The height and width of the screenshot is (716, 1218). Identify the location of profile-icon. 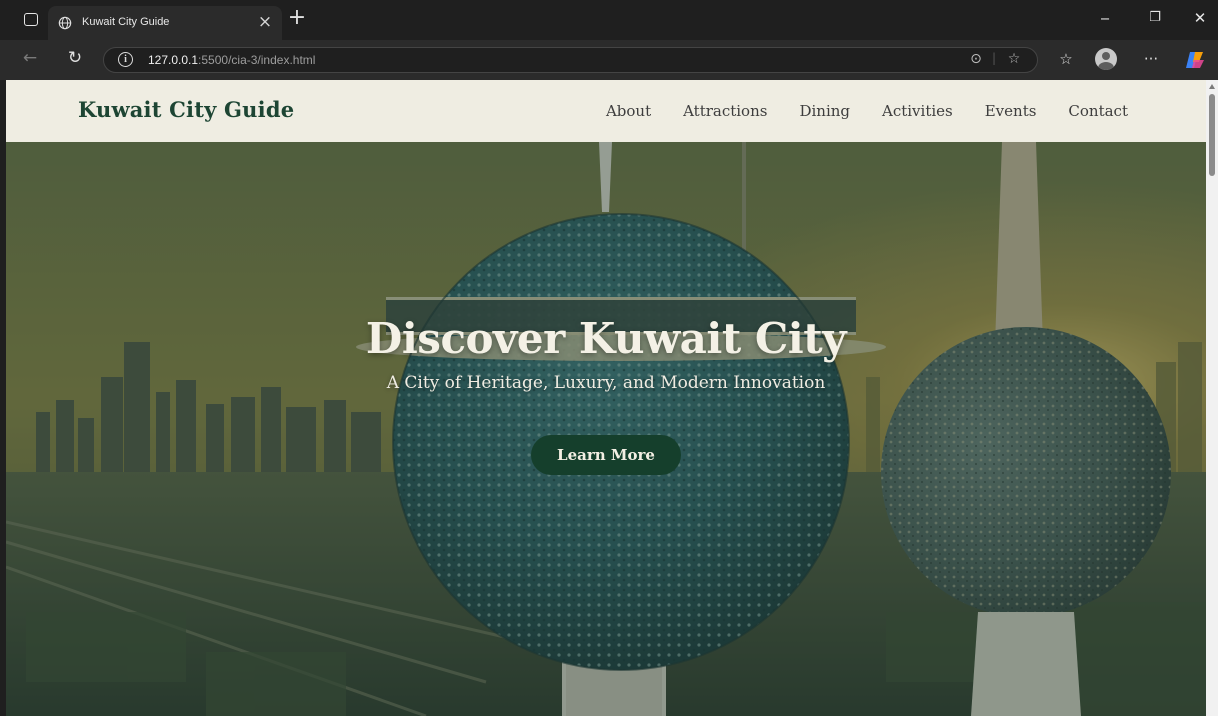
(1106, 59).